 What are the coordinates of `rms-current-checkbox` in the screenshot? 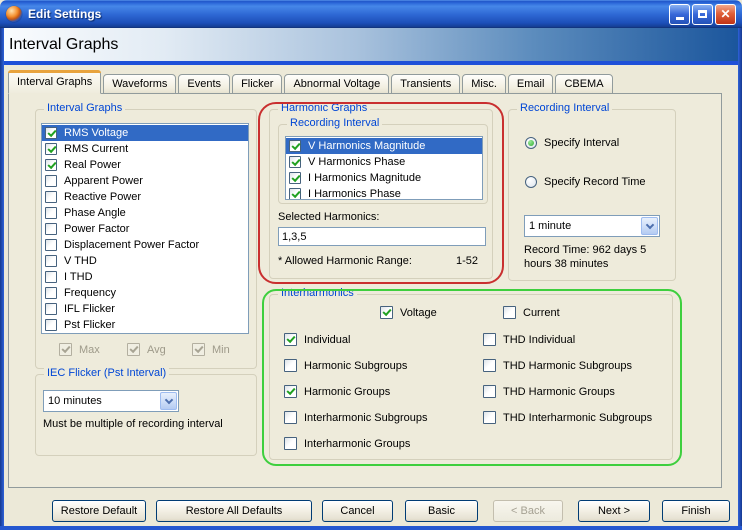 It's located at (51, 149).